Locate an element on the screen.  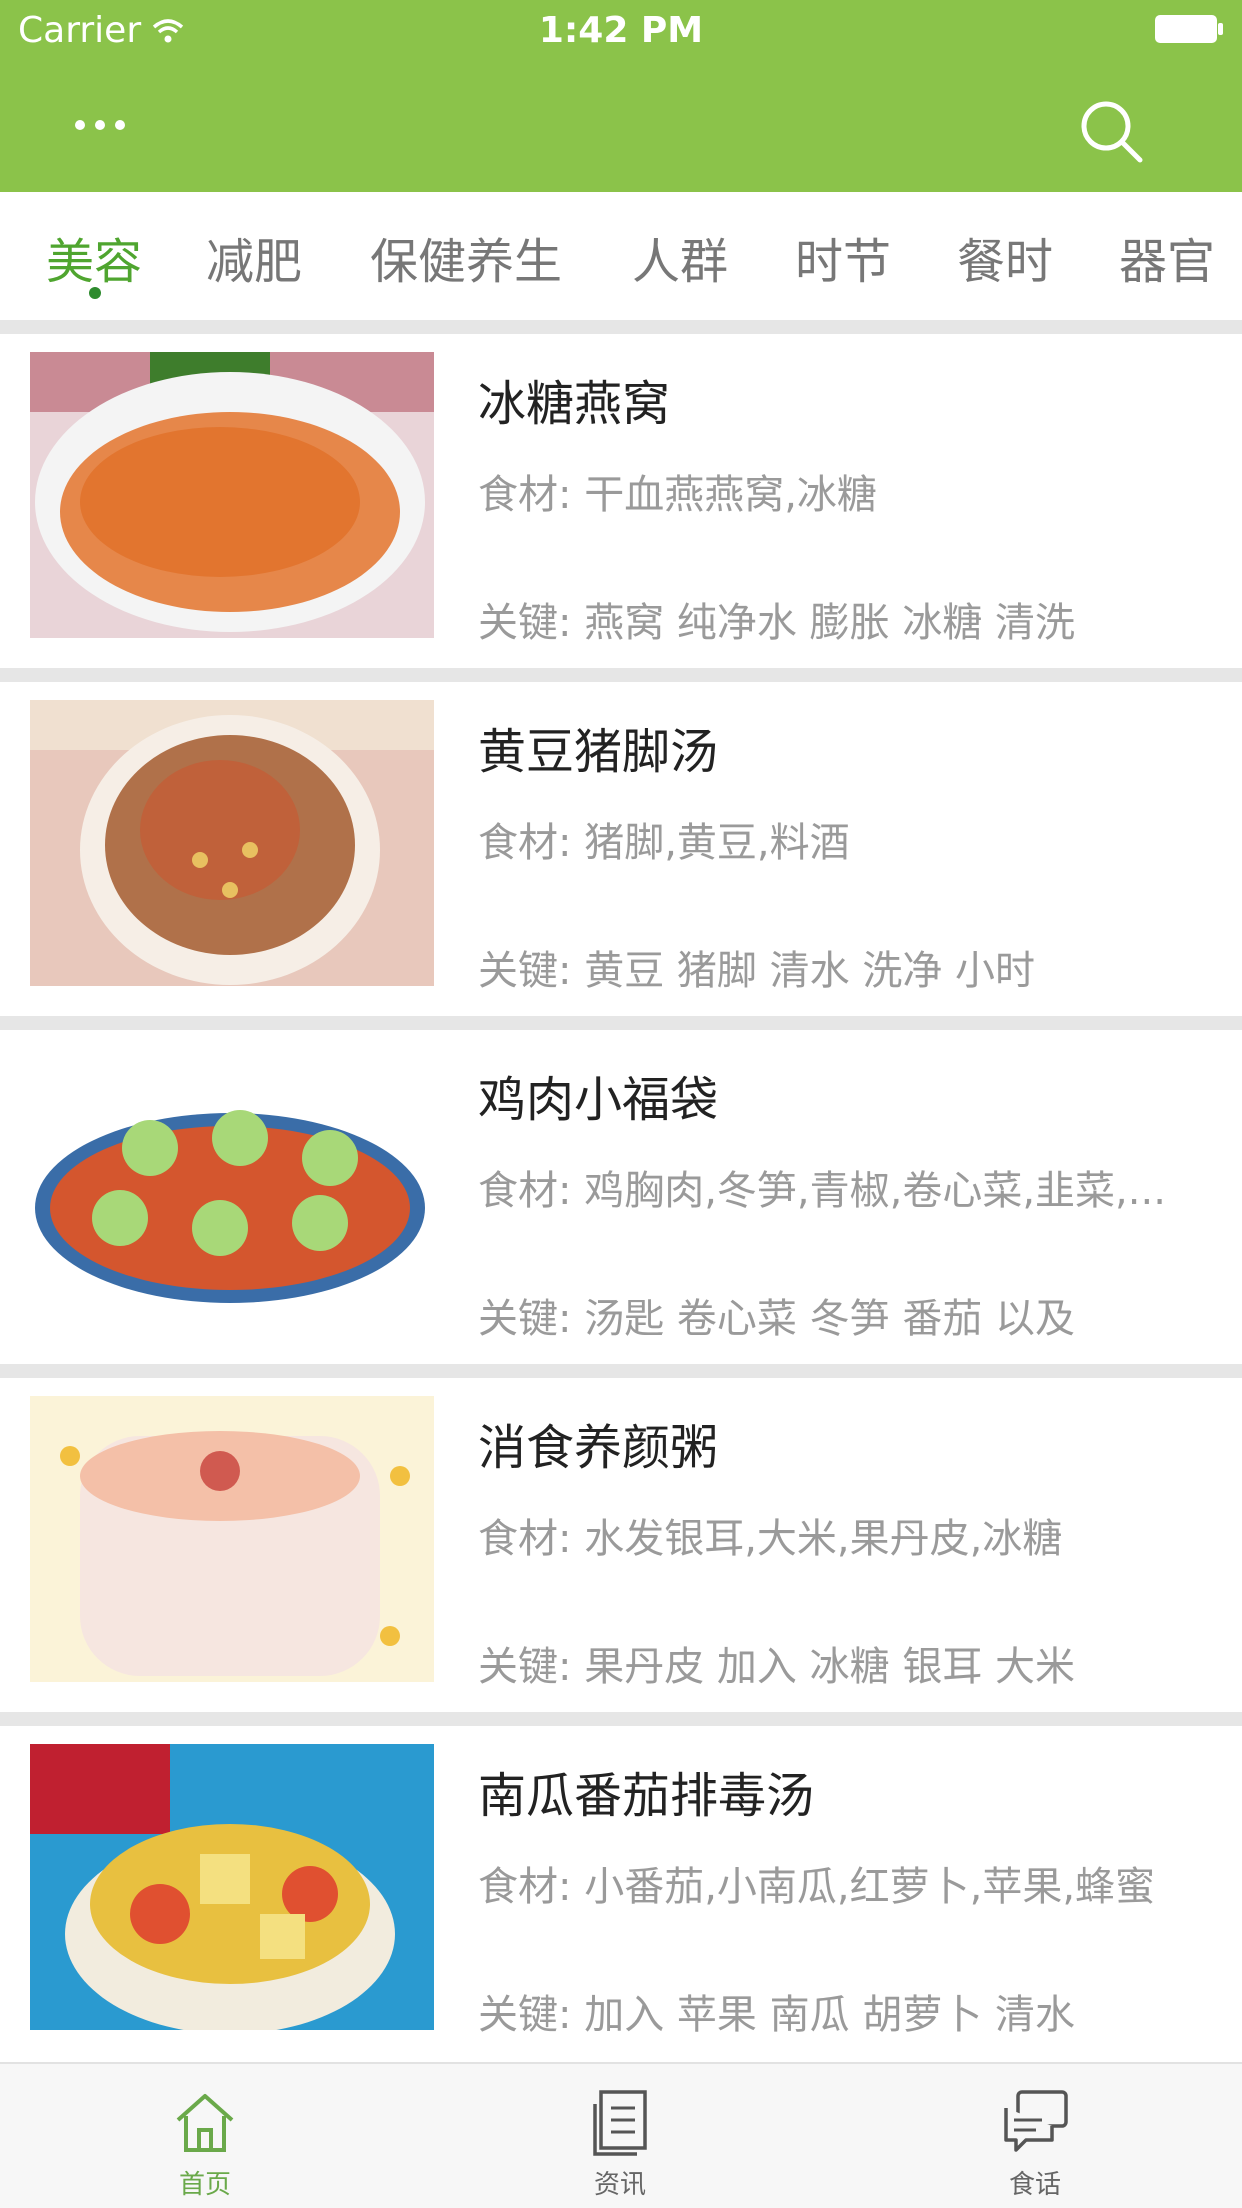
recipe-ingredients: 食材: 干血燕燕窝,冰糖 is located at coordinates (677, 495).